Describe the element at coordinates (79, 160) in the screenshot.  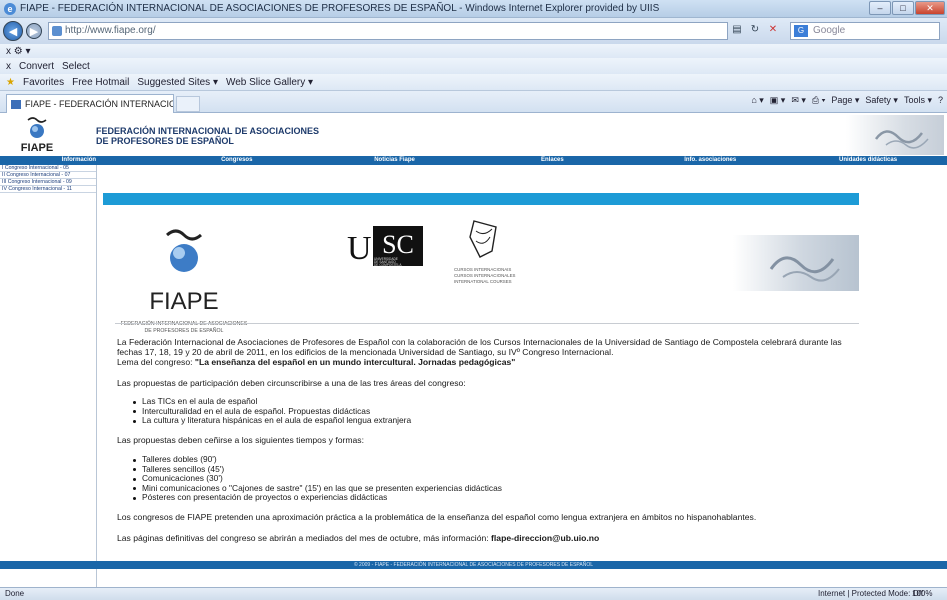
I see `nav-informacion: Información` at that location.